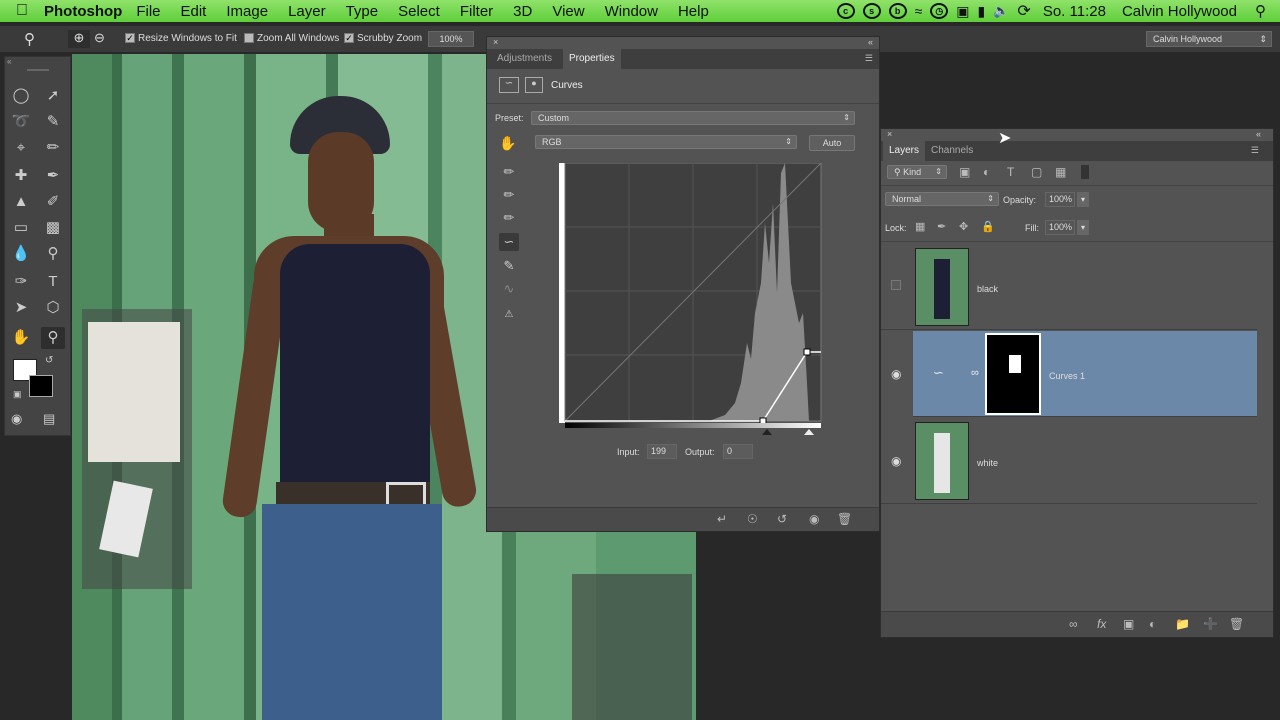 Image resolution: width=1280 pixels, height=720 pixels. Describe the element at coordinates (148, 11) in the screenshot. I see `menu-file: File` at that location.